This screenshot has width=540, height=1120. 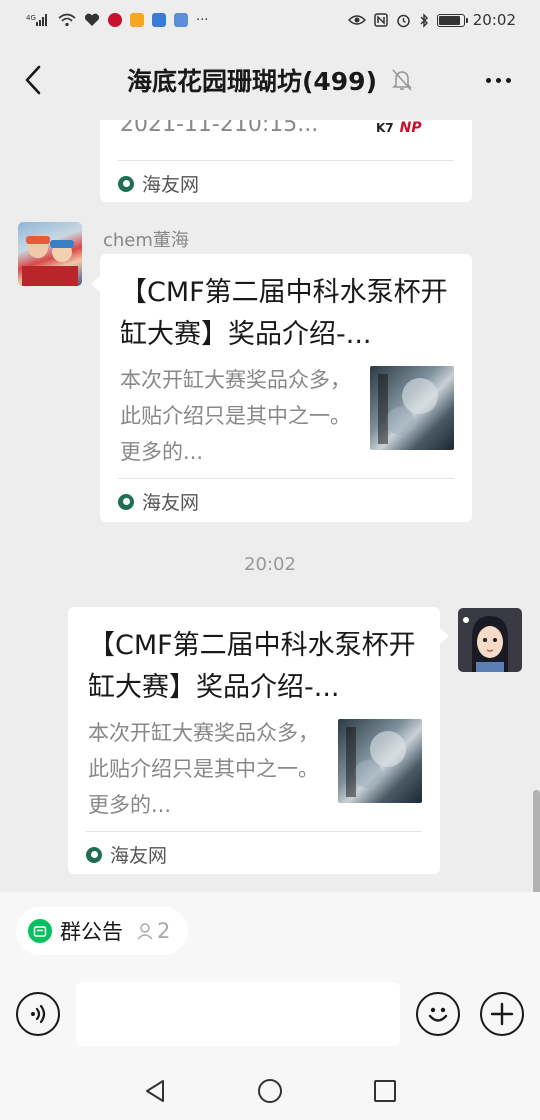 I want to click on plus-icon, so click(x=502, y=1014).